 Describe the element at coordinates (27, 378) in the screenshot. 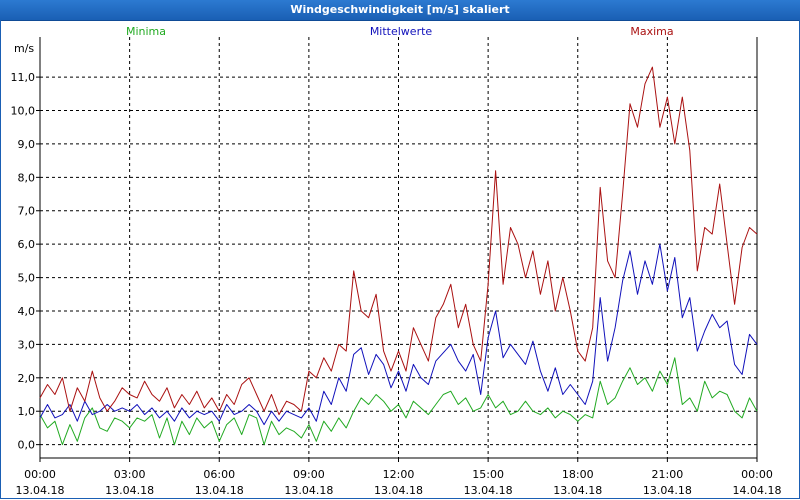

I see `y-tick-label: 2,0` at that location.